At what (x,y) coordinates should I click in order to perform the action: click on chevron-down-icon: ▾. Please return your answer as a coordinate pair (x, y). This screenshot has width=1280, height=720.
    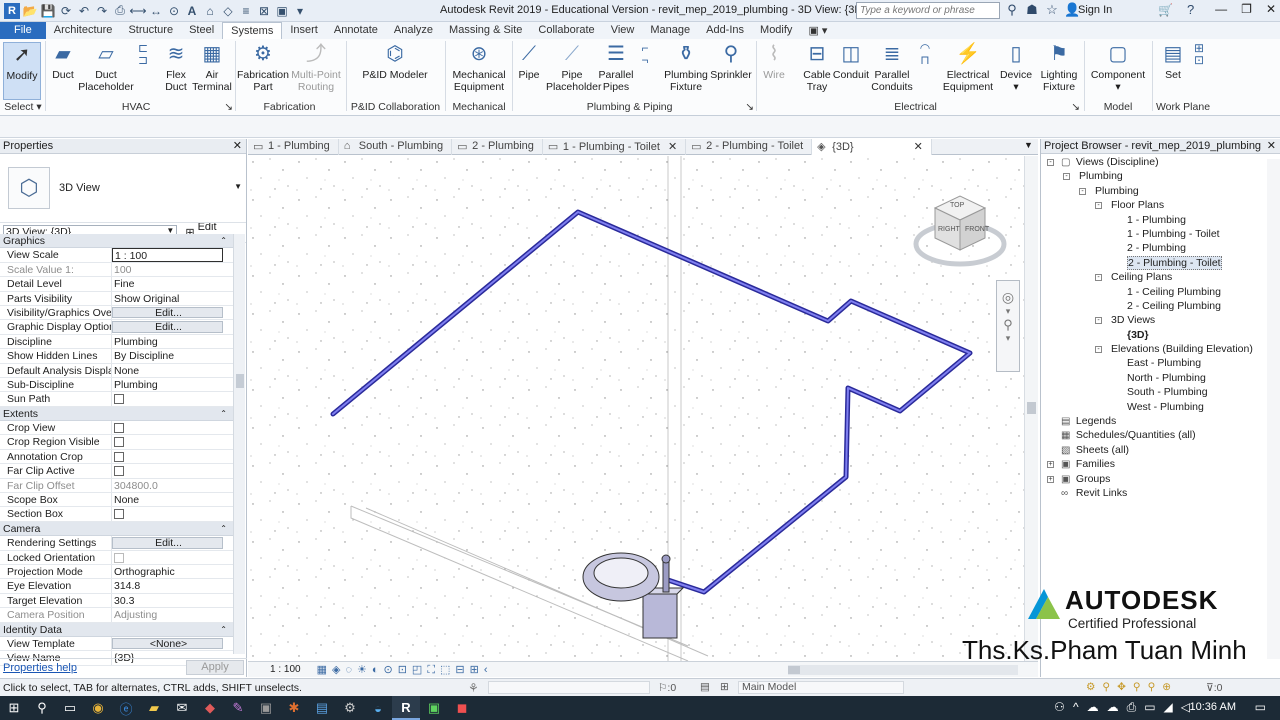
    Looking at the image, I should click on (1008, 311).